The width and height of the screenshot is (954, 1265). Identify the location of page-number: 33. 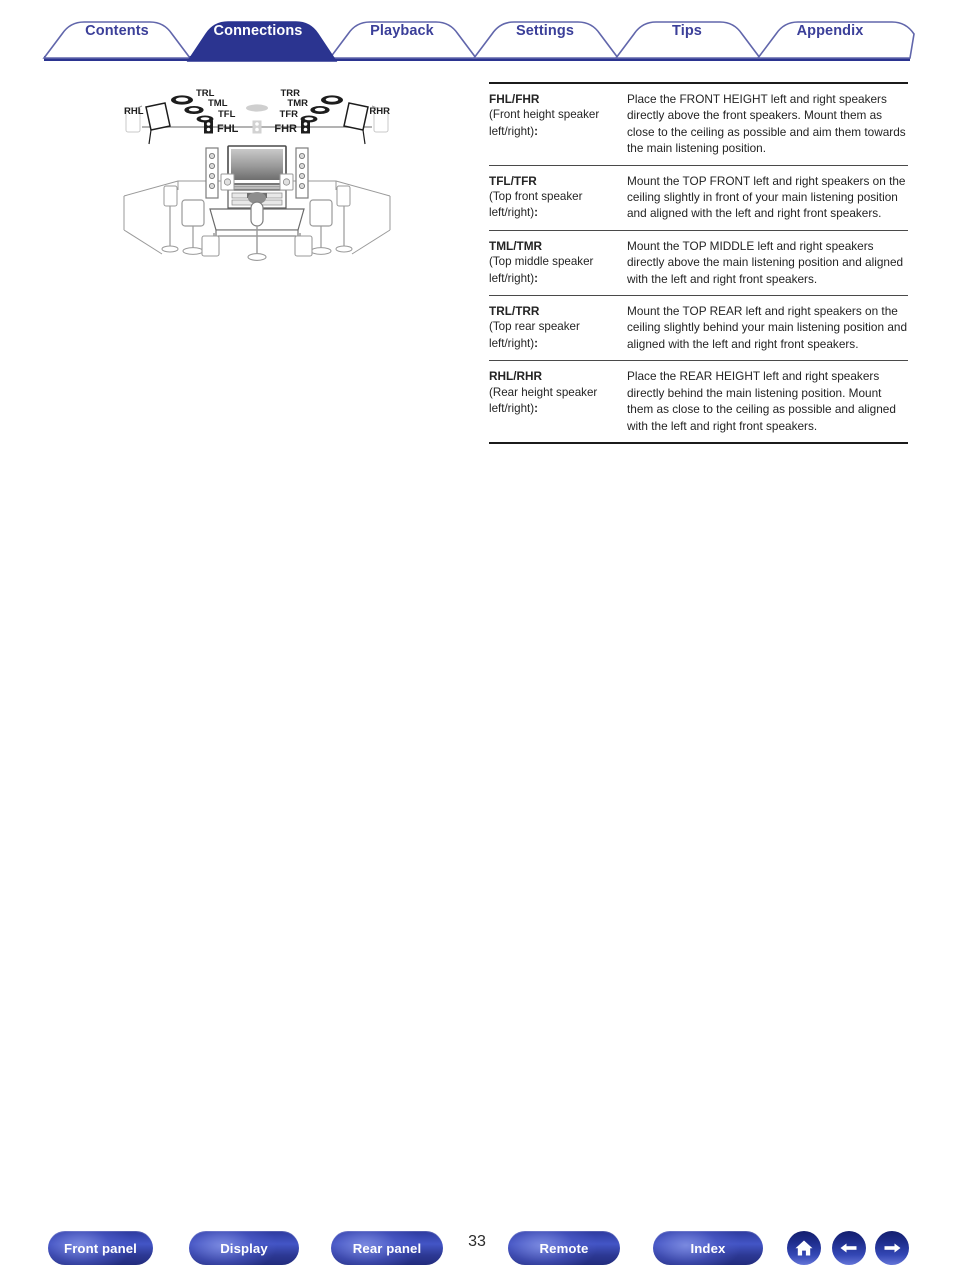
(477, 1241).